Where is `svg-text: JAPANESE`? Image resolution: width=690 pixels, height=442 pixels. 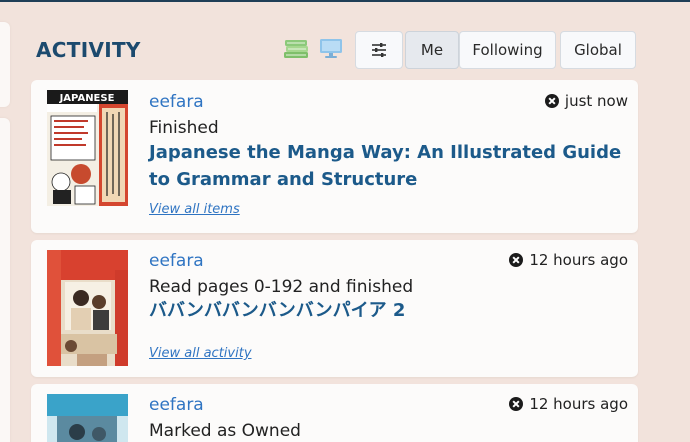 svg-text: JAPANESE is located at coordinates (87, 98).